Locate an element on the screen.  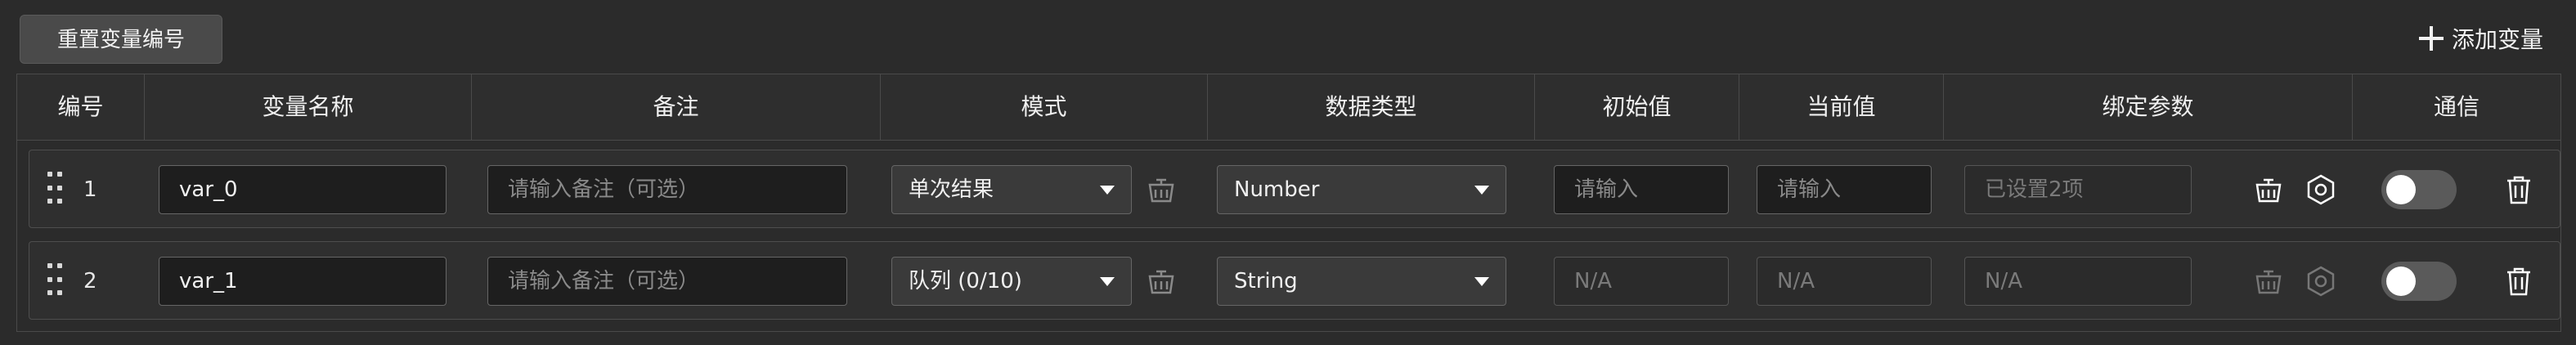
mode-select-value: 单次结果 is located at coordinates (952, 189).